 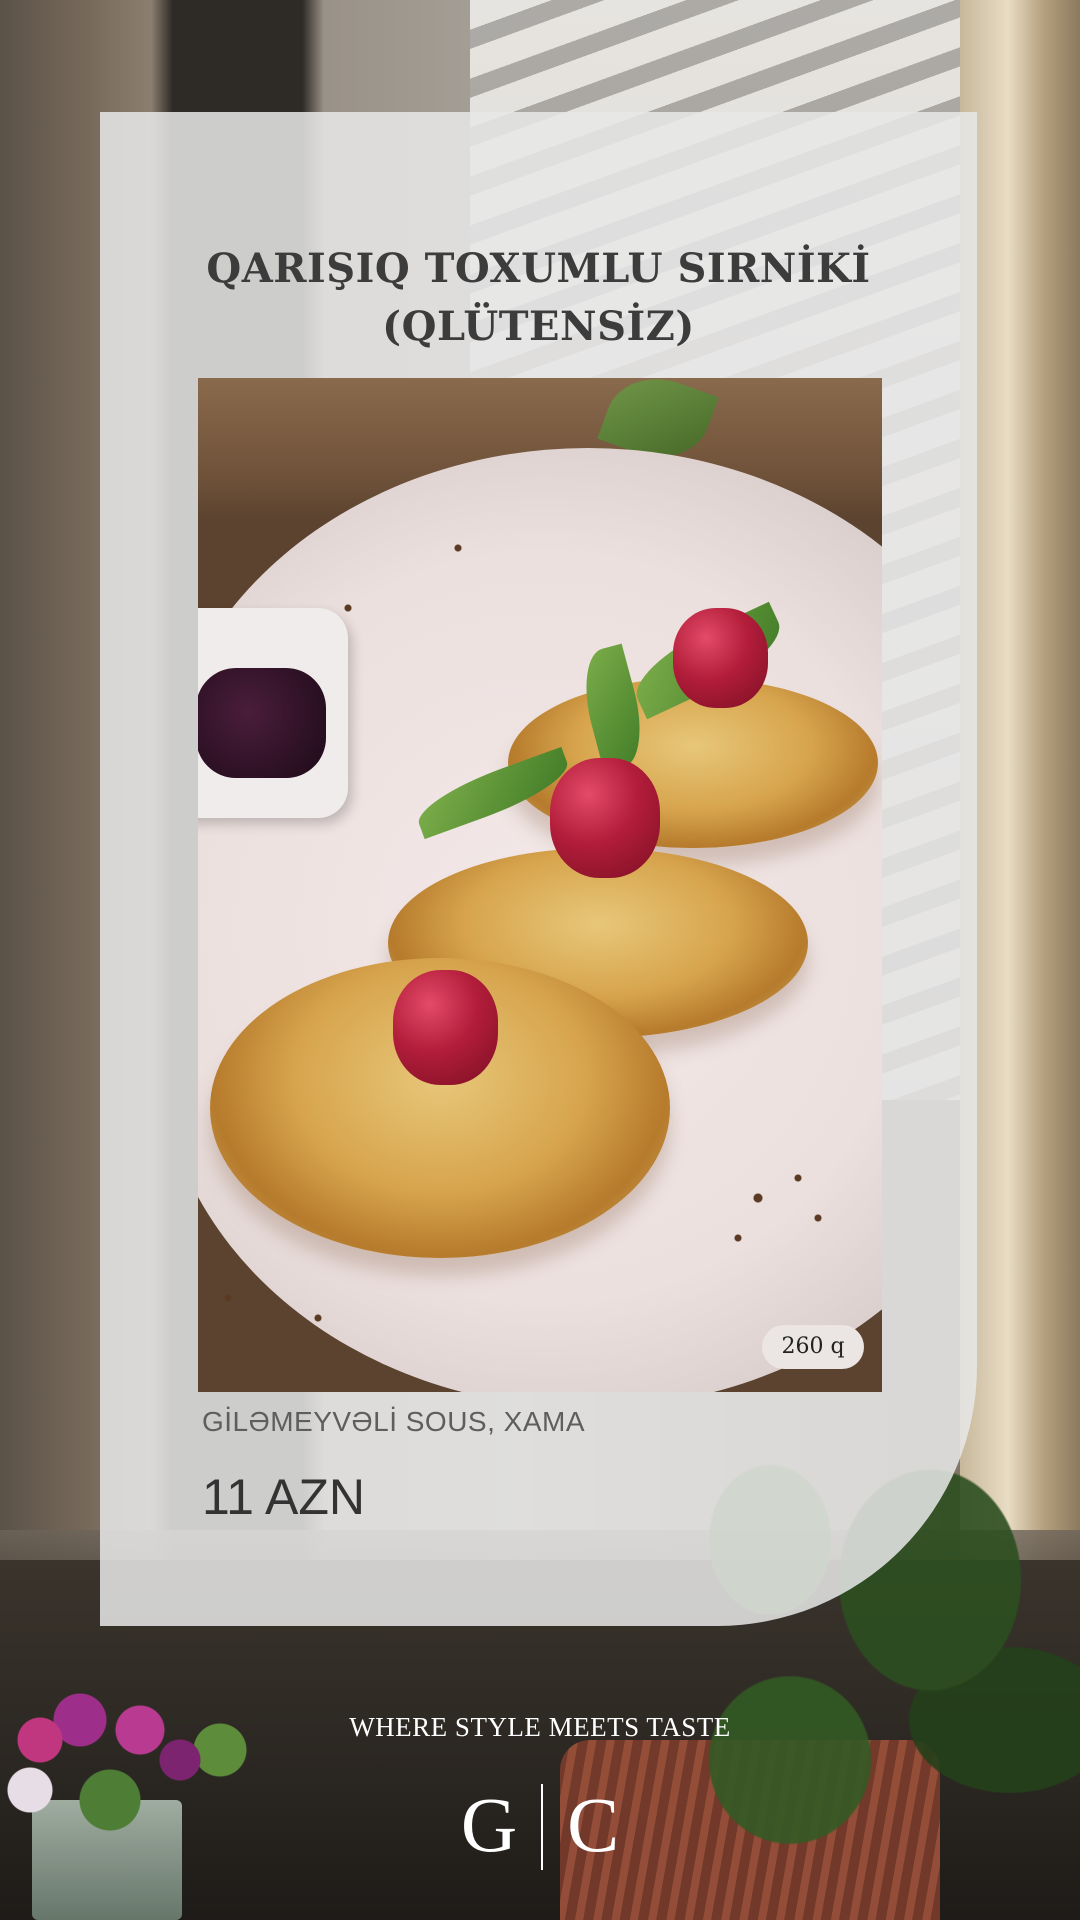 I want to click on dish-title: QARIŞIQ TOXUMLU SIRNİKİ (QLÜTENSİZ), so click(x=538, y=298).